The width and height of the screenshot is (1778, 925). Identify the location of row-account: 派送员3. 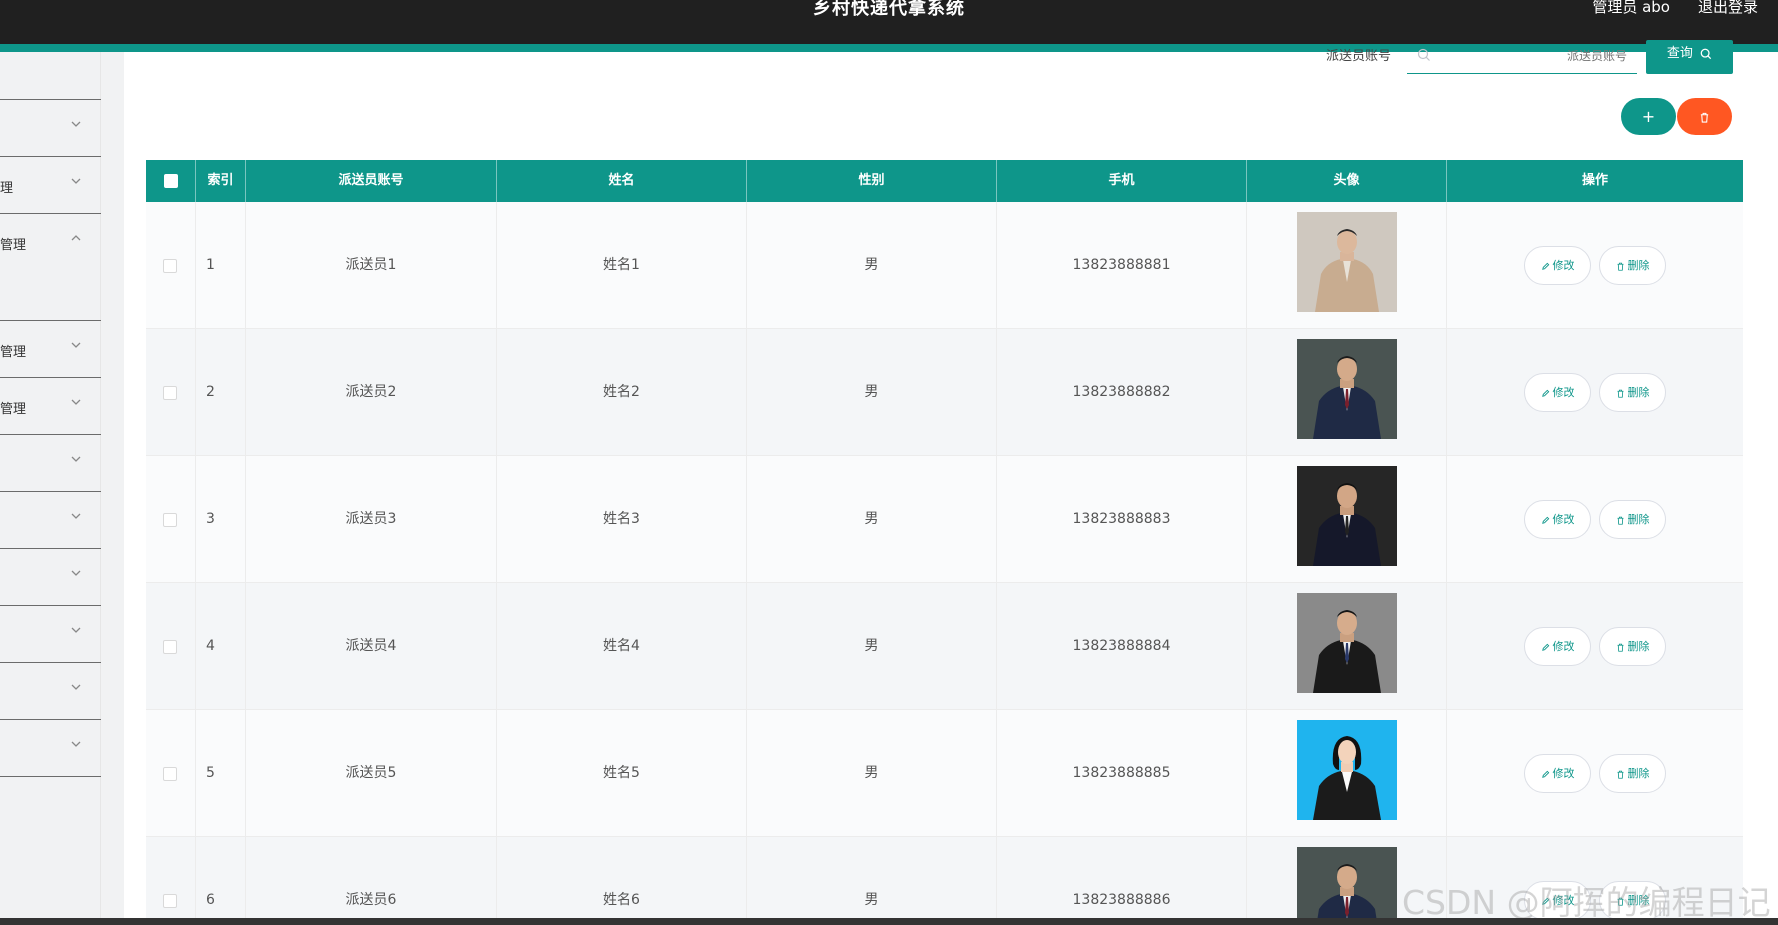
(371, 519).